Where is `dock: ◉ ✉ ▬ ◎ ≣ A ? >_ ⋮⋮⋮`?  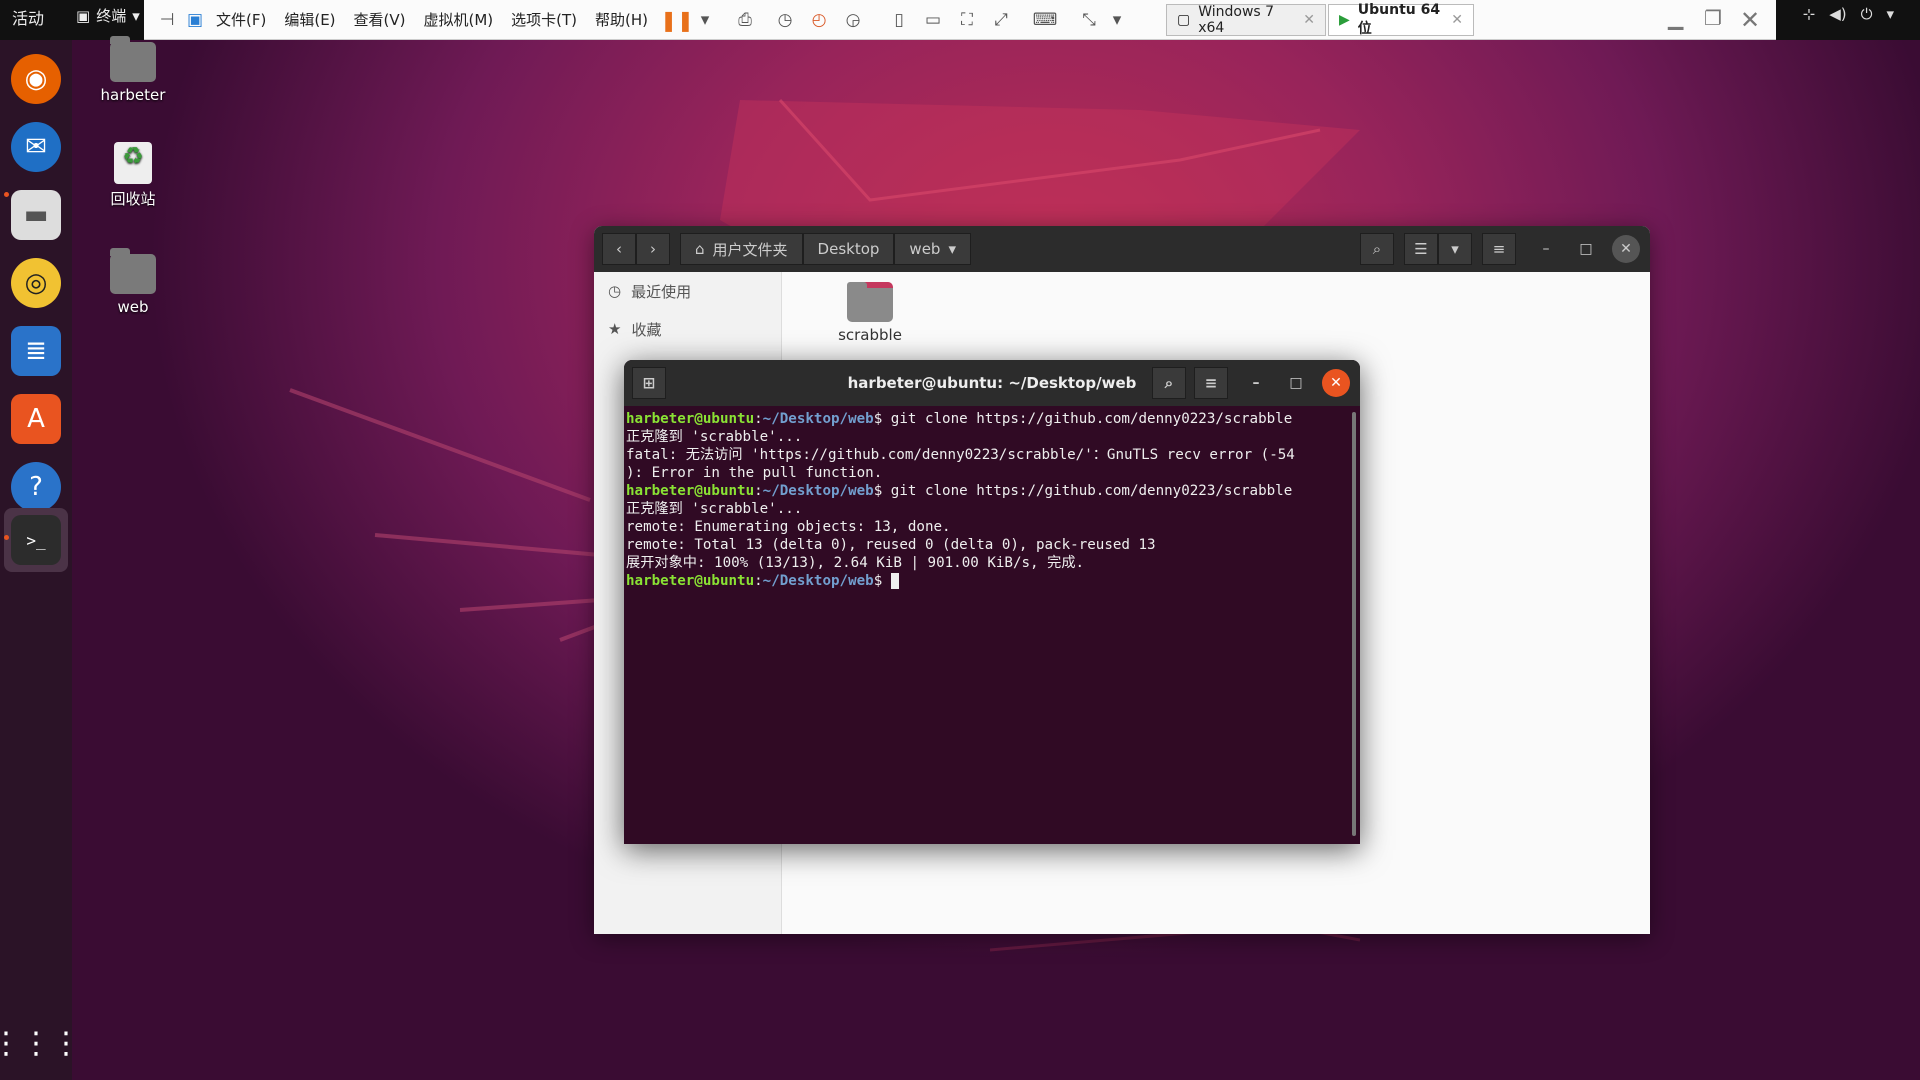
dock: ◉ ✉ ▬ ◎ ≣ A ? >_ ⋮⋮⋮ is located at coordinates (40, 560).